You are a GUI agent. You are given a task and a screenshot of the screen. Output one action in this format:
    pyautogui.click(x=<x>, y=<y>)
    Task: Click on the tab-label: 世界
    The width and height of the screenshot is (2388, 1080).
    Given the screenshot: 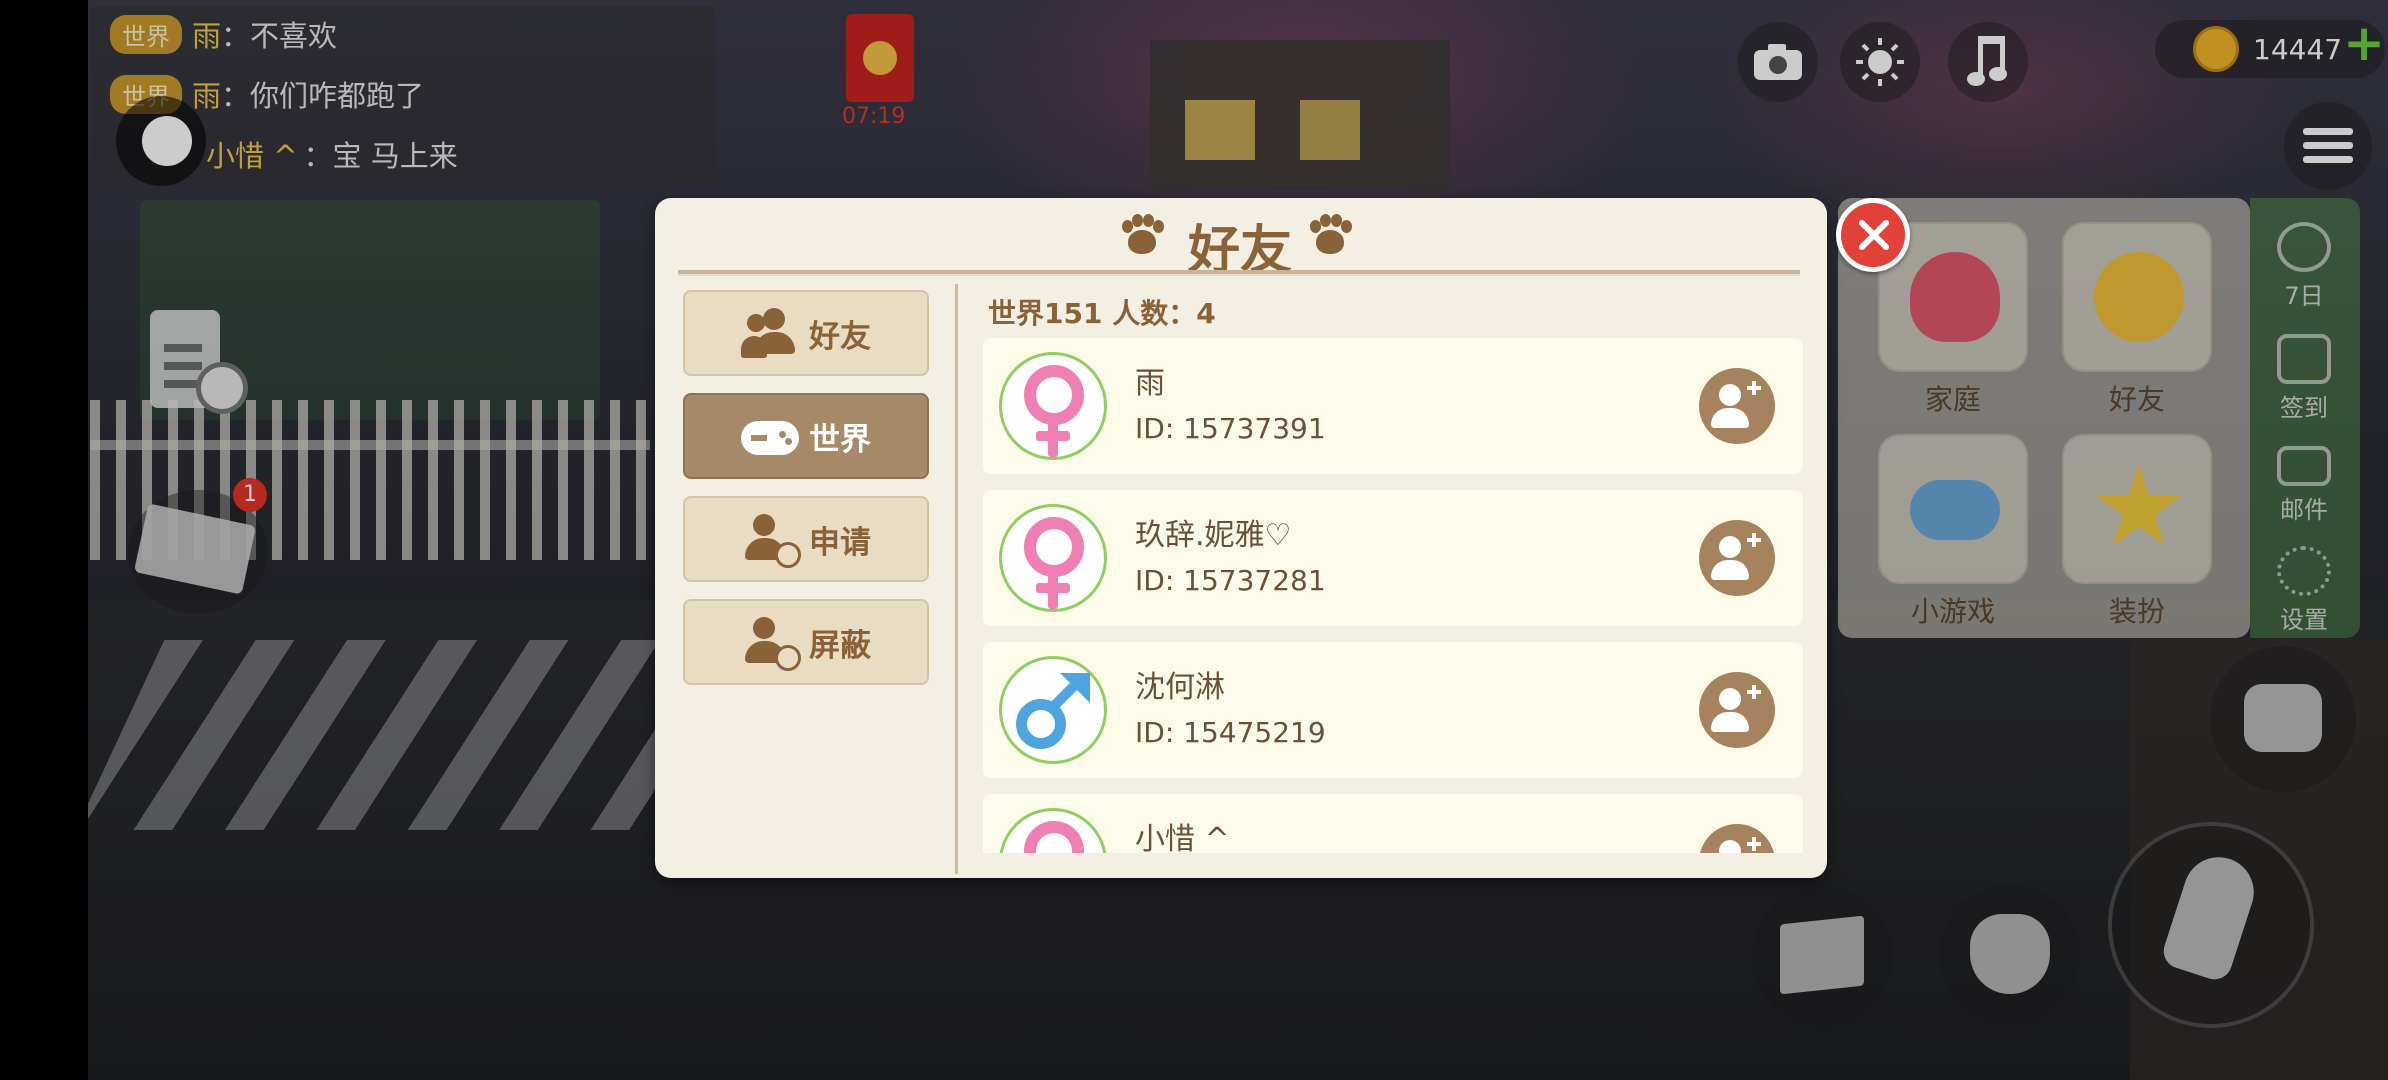 What is the action you would take?
    pyautogui.click(x=840, y=439)
    